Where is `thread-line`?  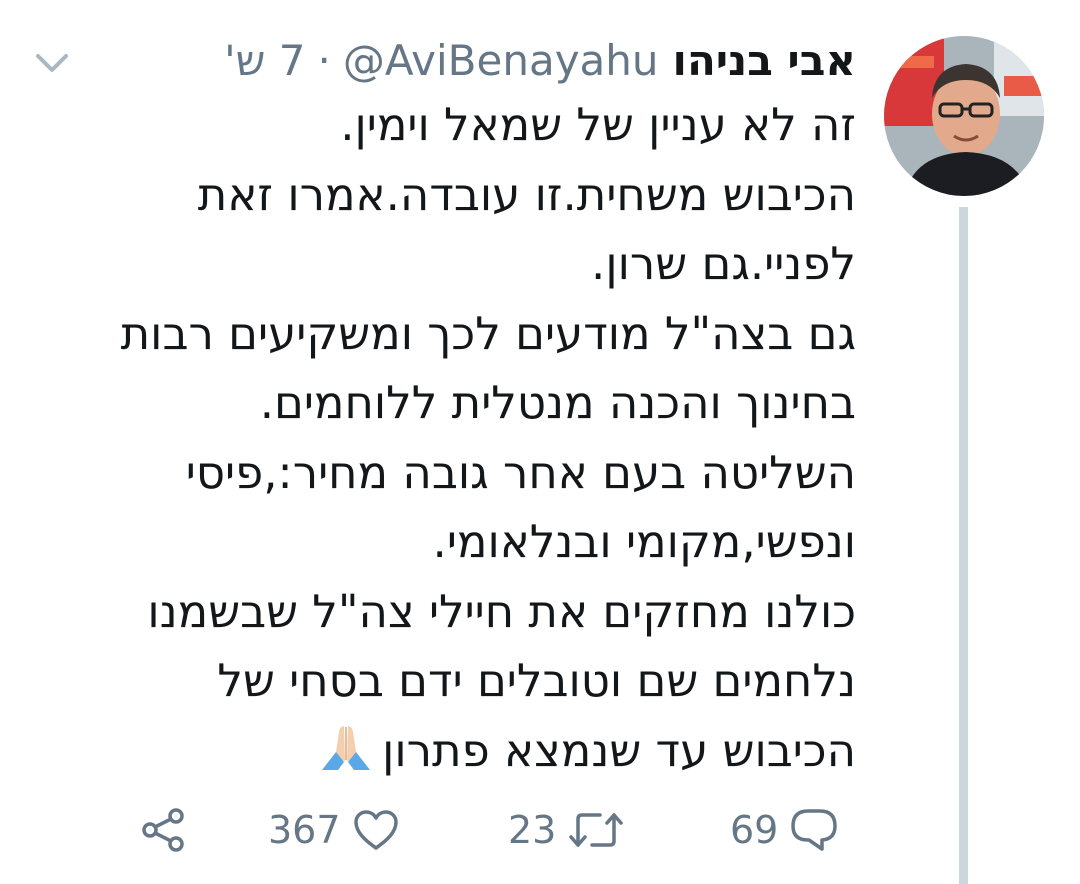 thread-line is located at coordinates (963, 545).